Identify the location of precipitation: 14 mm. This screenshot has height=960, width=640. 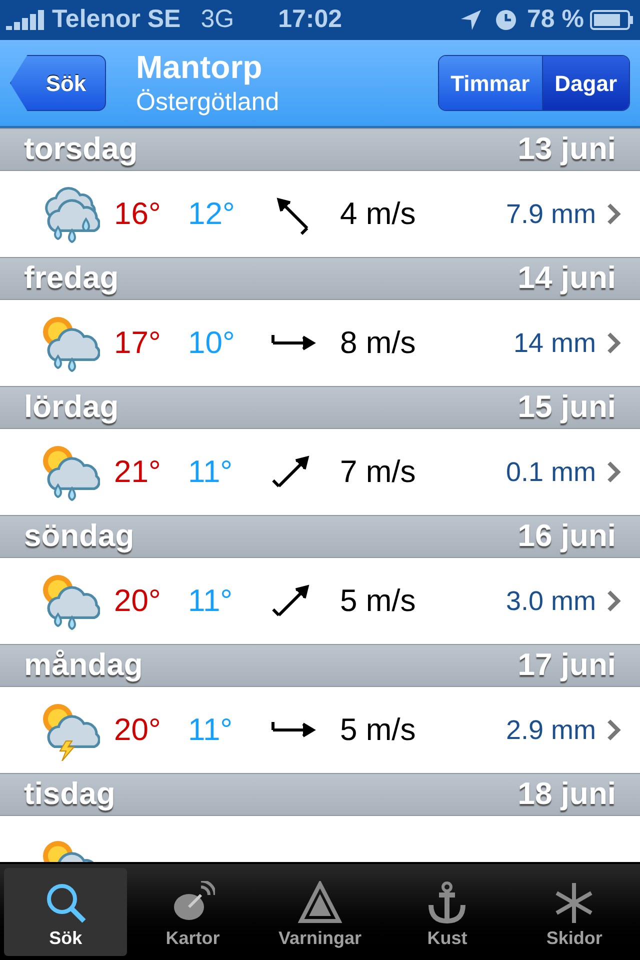
(554, 343).